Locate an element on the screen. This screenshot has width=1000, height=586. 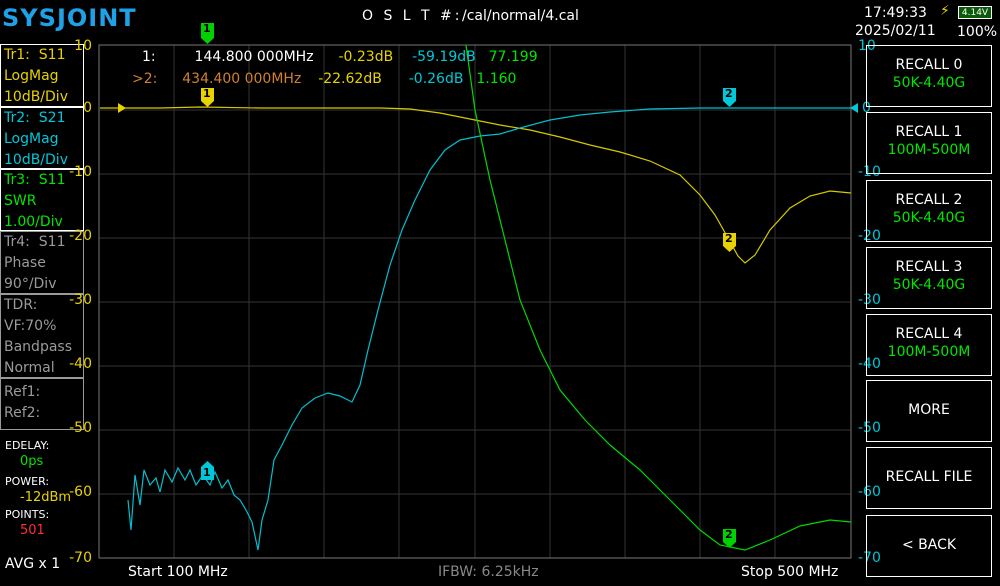
marker-1-s11-label: 1 is located at coordinates (207, 93).